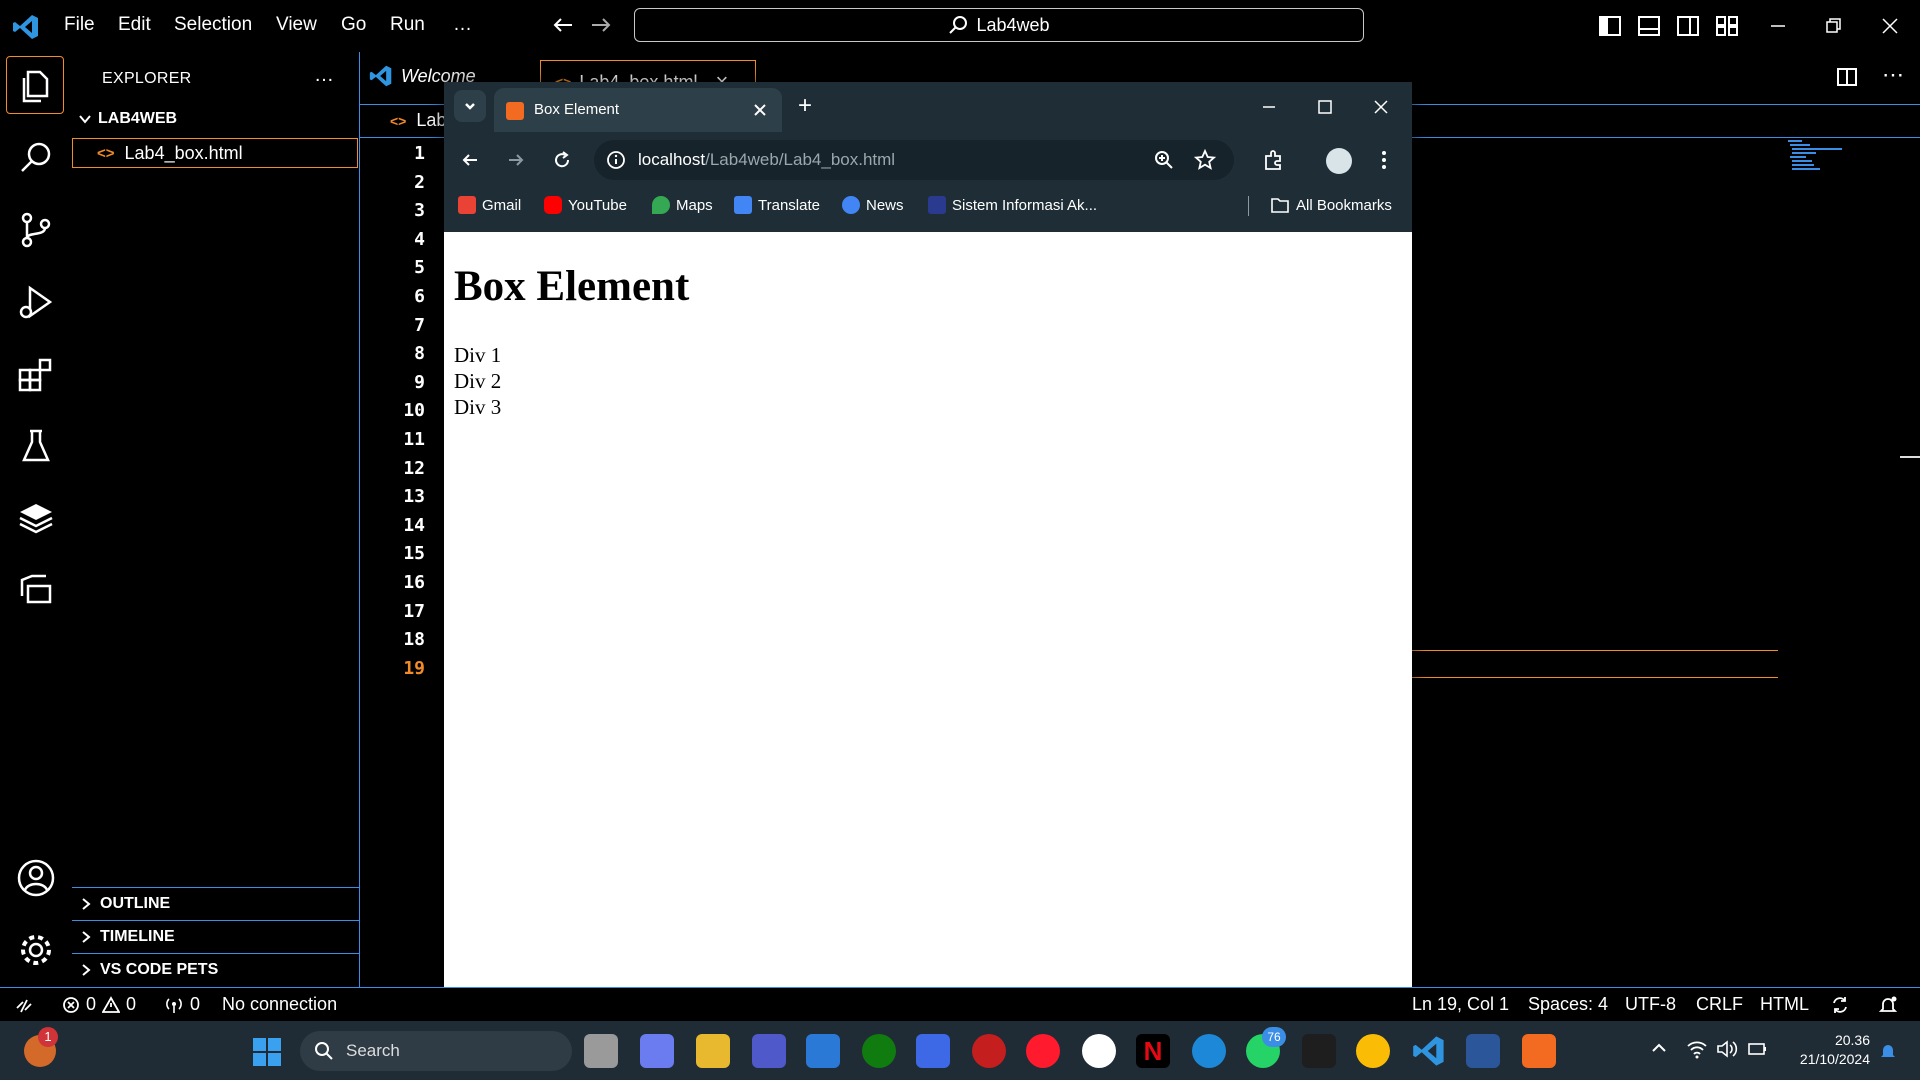 The width and height of the screenshot is (1920, 1080). Describe the element at coordinates (1910, 457) in the screenshot. I see `scrollbar-position` at that location.